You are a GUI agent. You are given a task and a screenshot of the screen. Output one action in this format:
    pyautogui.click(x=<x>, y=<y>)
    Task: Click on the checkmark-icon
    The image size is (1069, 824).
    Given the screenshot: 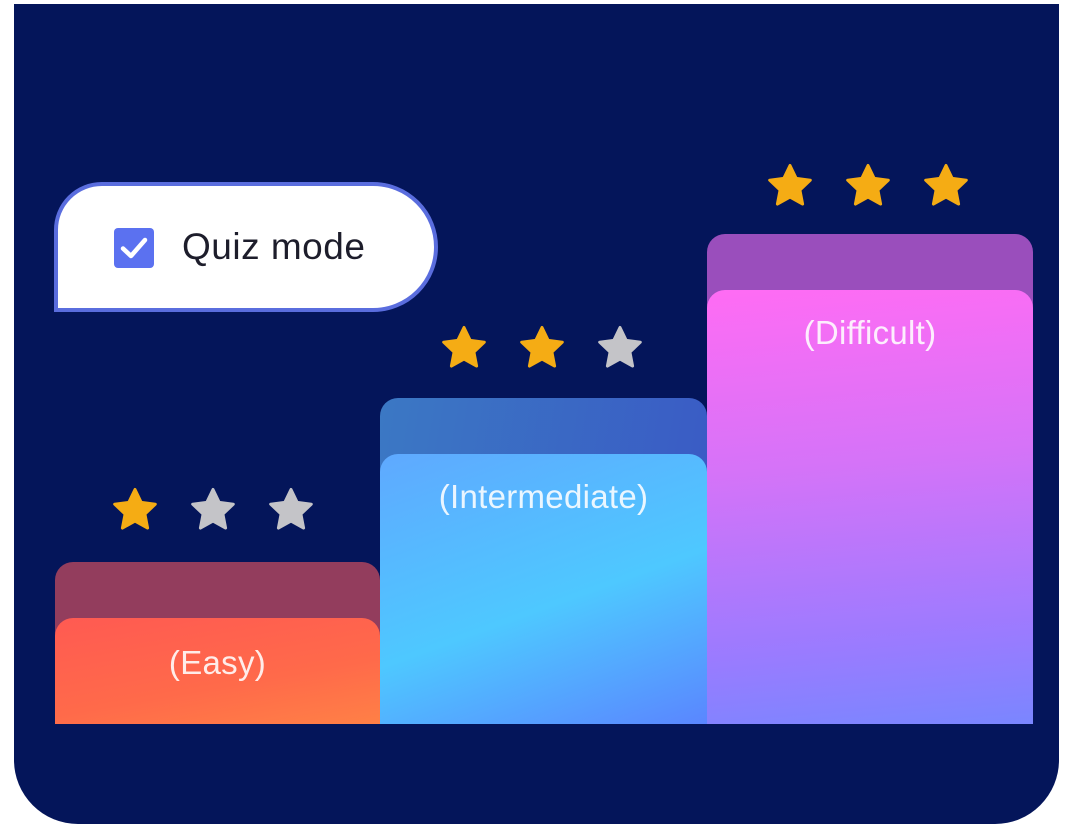 What is the action you would take?
    pyautogui.click(x=134, y=248)
    